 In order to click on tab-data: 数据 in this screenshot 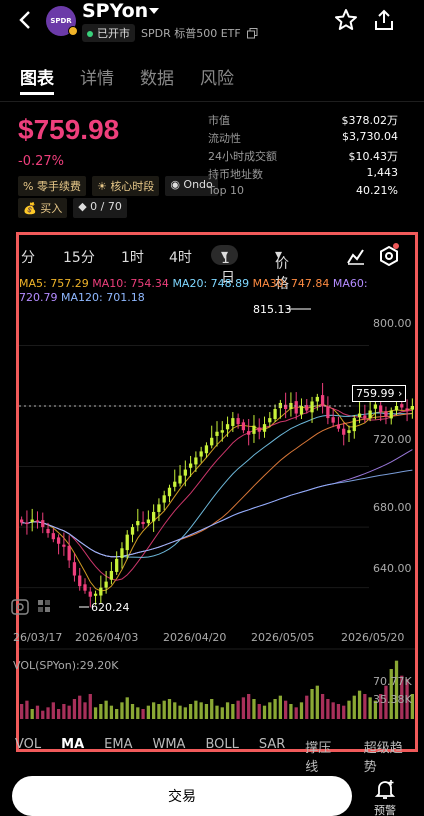, I will do `click(157, 76)`.